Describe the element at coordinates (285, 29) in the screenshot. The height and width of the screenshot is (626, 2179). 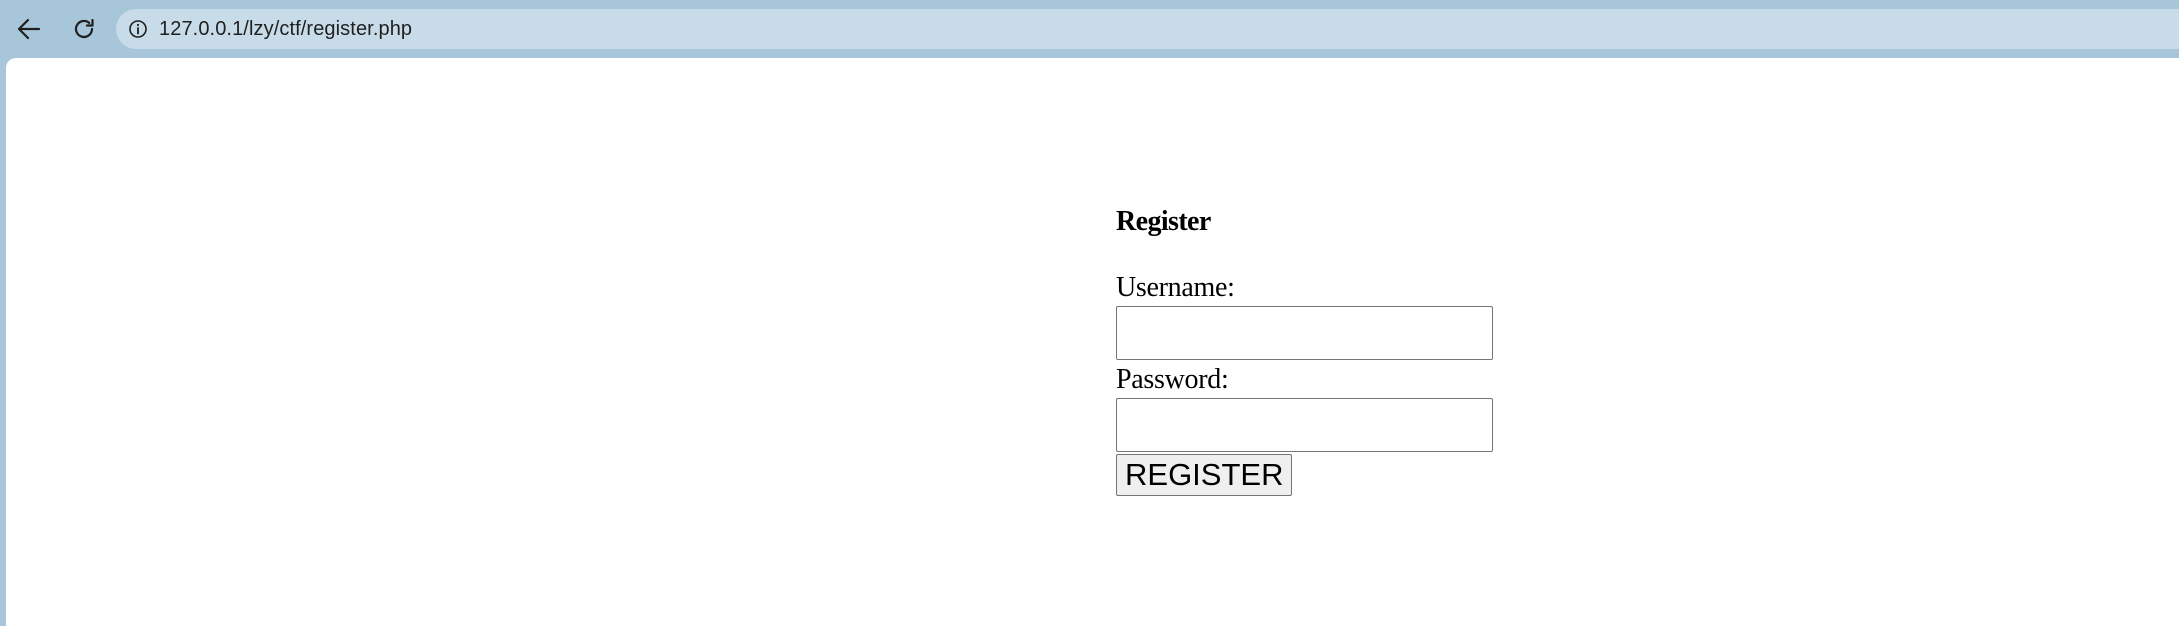
I see `url-text: 127.0.0.1/lzy/ctf/register.php` at that location.